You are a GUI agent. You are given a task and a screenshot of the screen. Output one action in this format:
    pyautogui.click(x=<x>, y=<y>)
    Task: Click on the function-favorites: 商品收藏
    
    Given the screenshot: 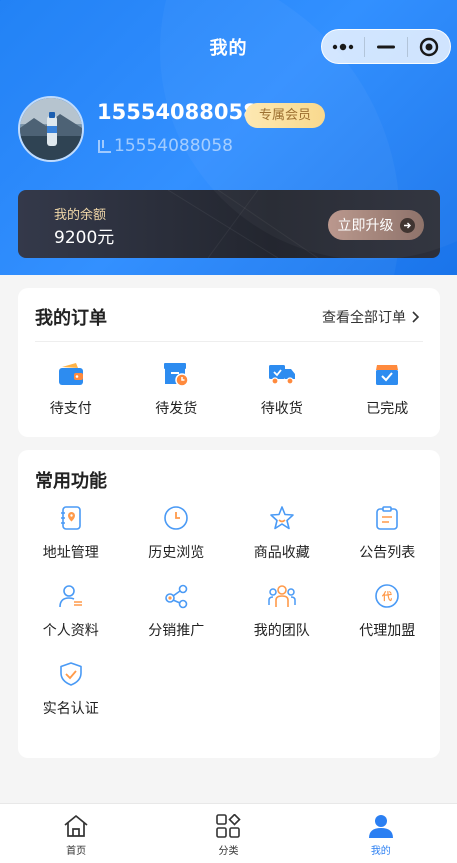 What is the action you would take?
    pyautogui.click(x=282, y=533)
    